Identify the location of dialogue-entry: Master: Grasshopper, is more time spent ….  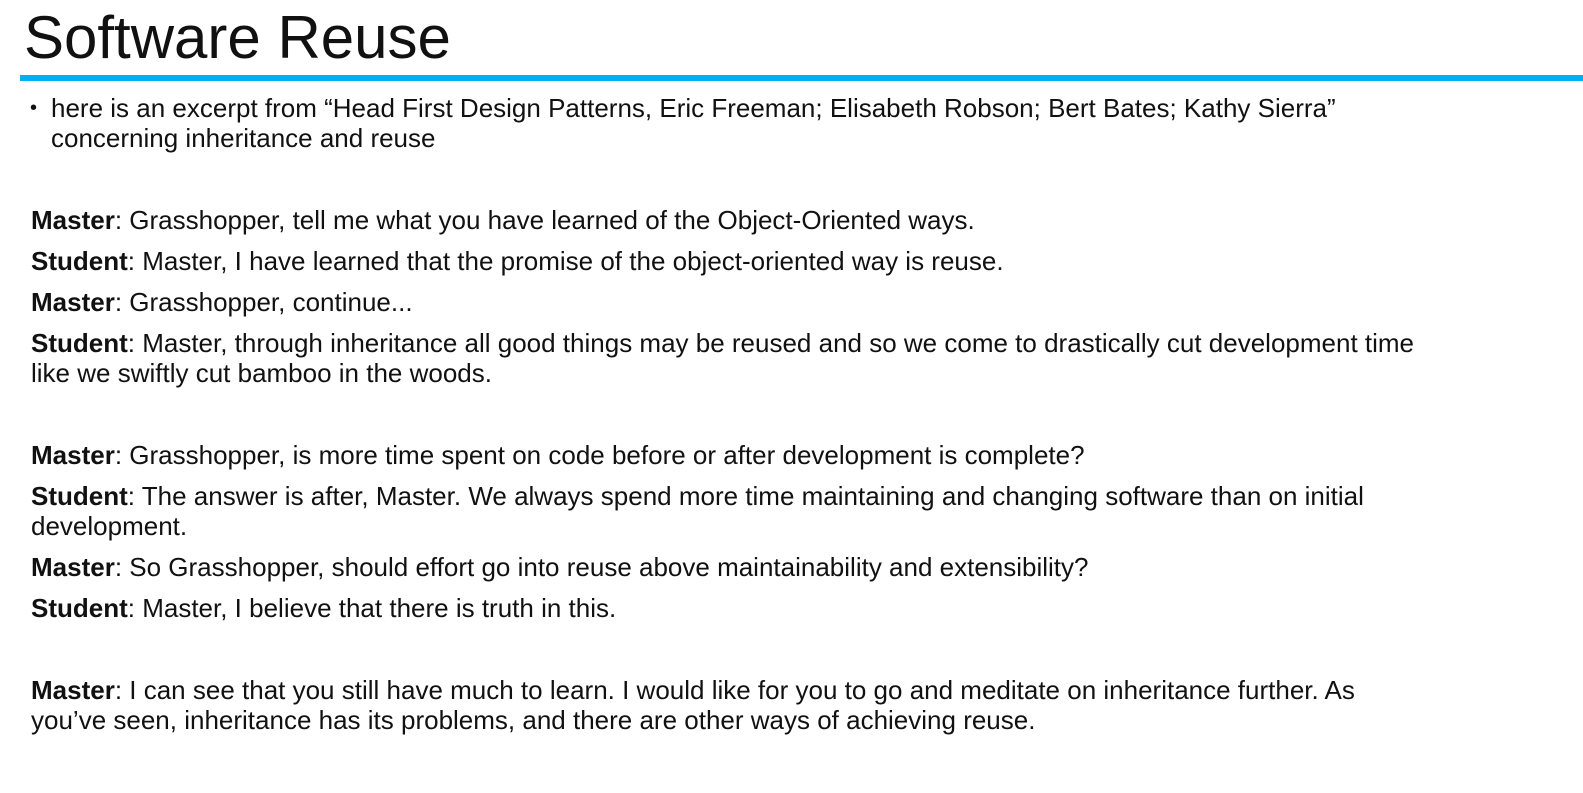
(558, 455).